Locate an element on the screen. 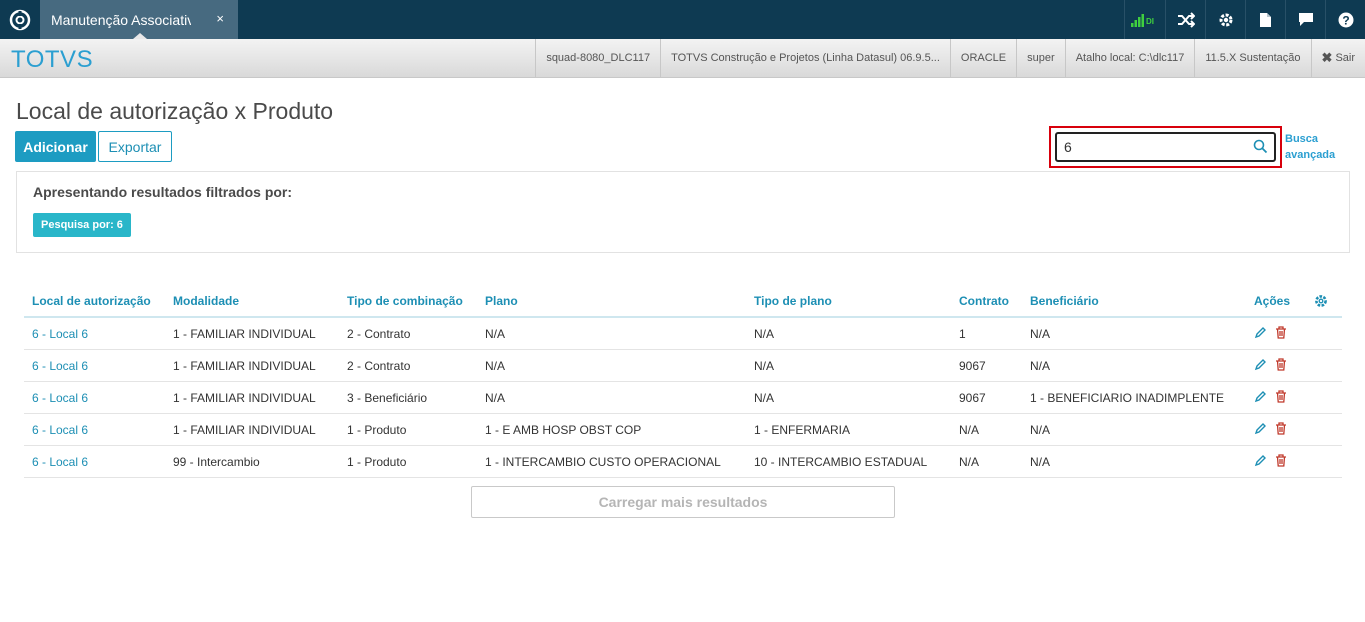  cell-plano: 1 - E AMB HOSP OBST COP is located at coordinates (563, 429).